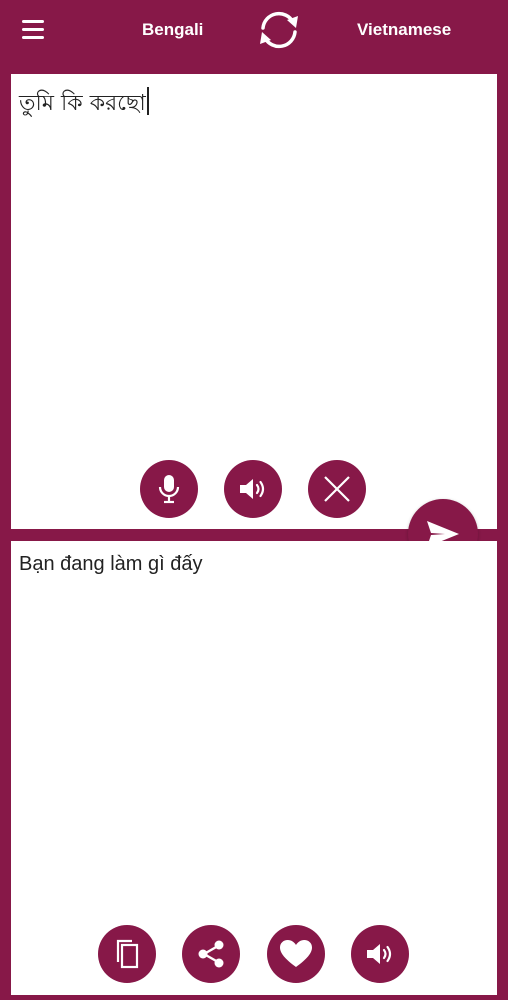 The image size is (508, 1000). Describe the element at coordinates (404, 30) in the screenshot. I see `target-language-selector: Vietnamese` at that location.